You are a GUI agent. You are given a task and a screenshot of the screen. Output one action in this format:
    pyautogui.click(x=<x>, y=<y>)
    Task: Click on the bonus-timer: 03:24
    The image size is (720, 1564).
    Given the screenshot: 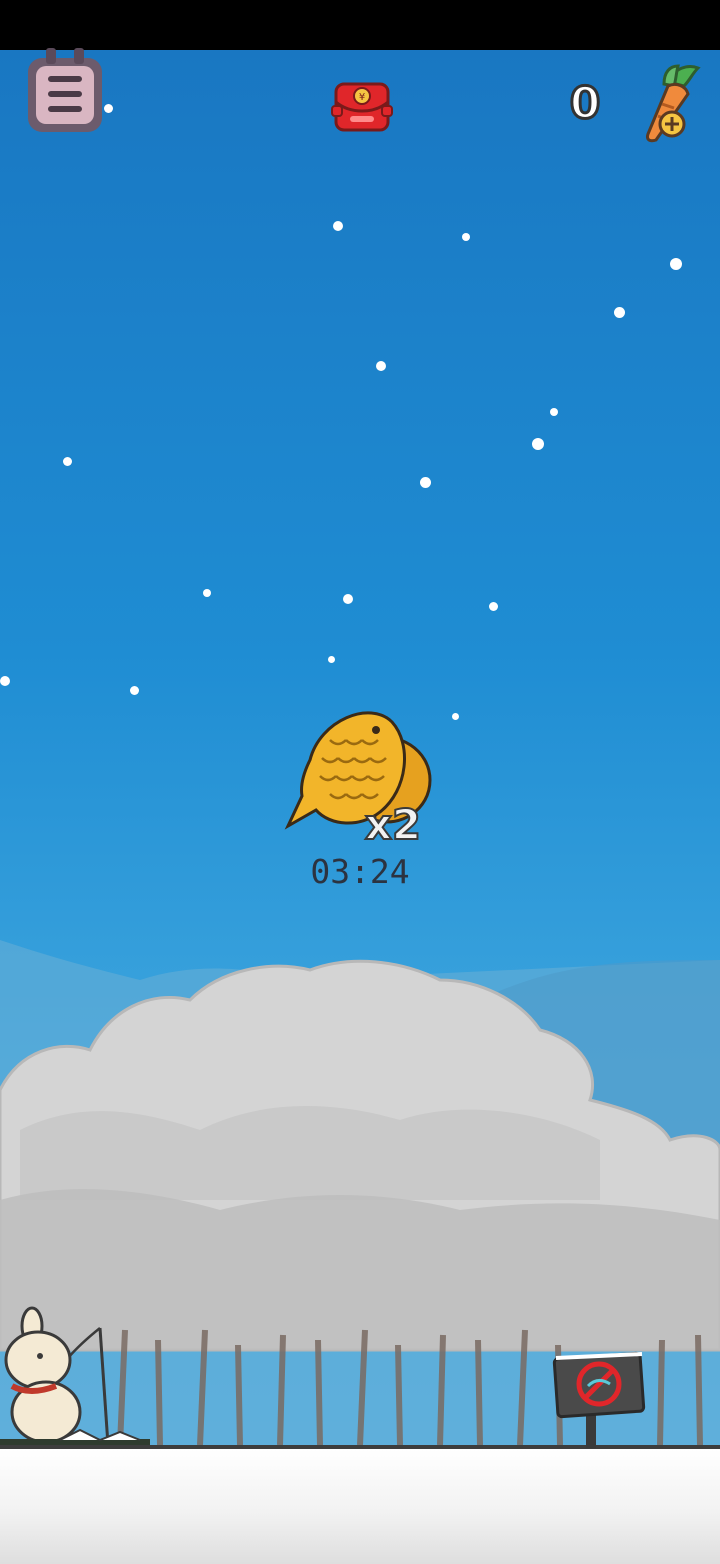 What is the action you would take?
    pyautogui.click(x=360, y=871)
    